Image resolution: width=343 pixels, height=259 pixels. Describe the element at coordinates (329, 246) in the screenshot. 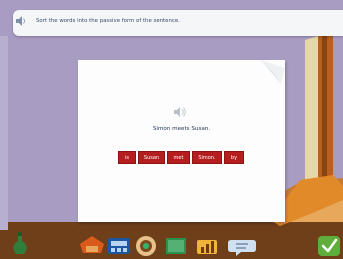

I see `check-icon` at that location.